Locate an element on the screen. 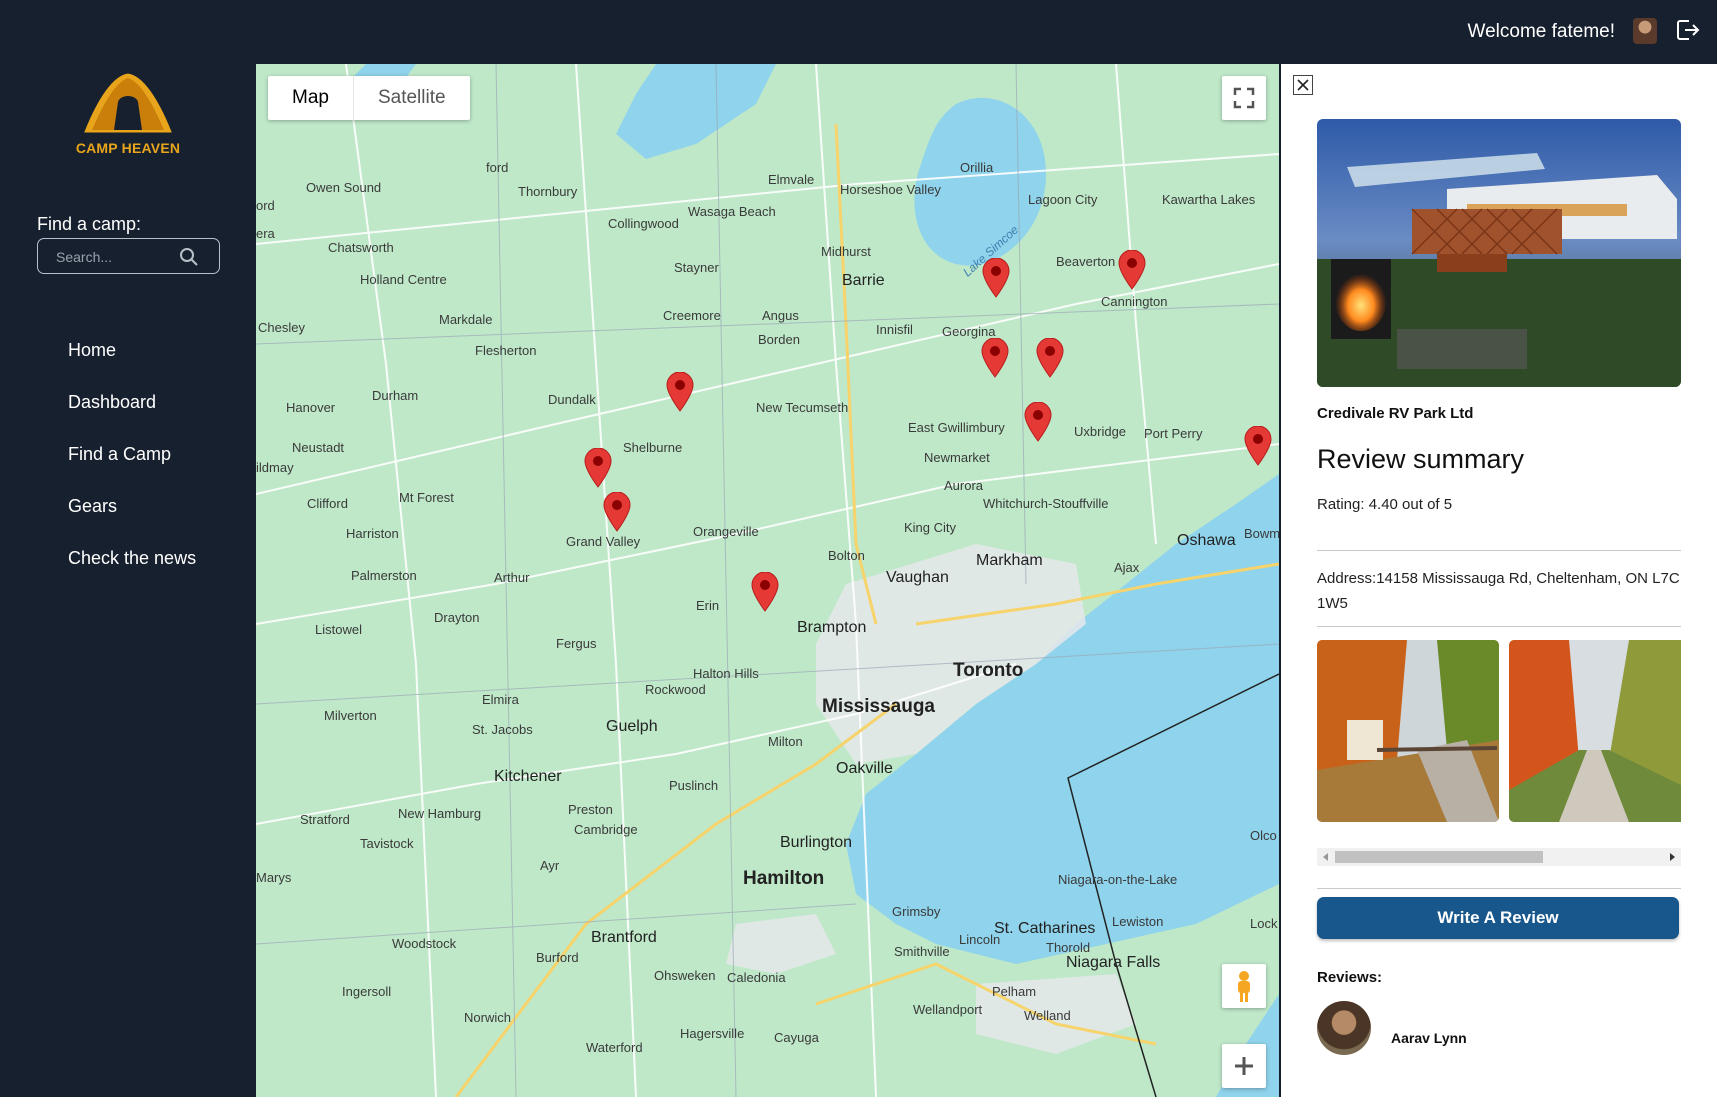 This screenshot has width=1717, height=1097. fullscreen-button is located at coordinates (1244, 98).